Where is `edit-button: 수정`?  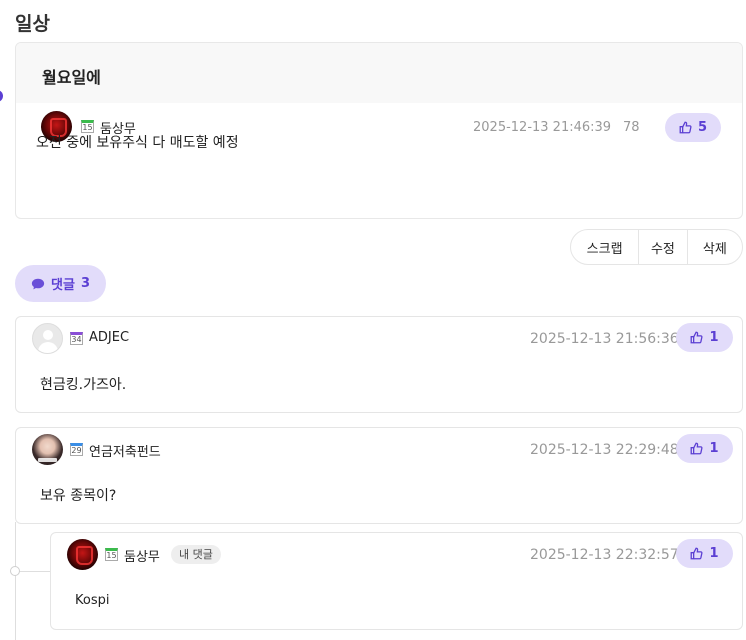
edit-button: 수정 is located at coordinates (663, 247).